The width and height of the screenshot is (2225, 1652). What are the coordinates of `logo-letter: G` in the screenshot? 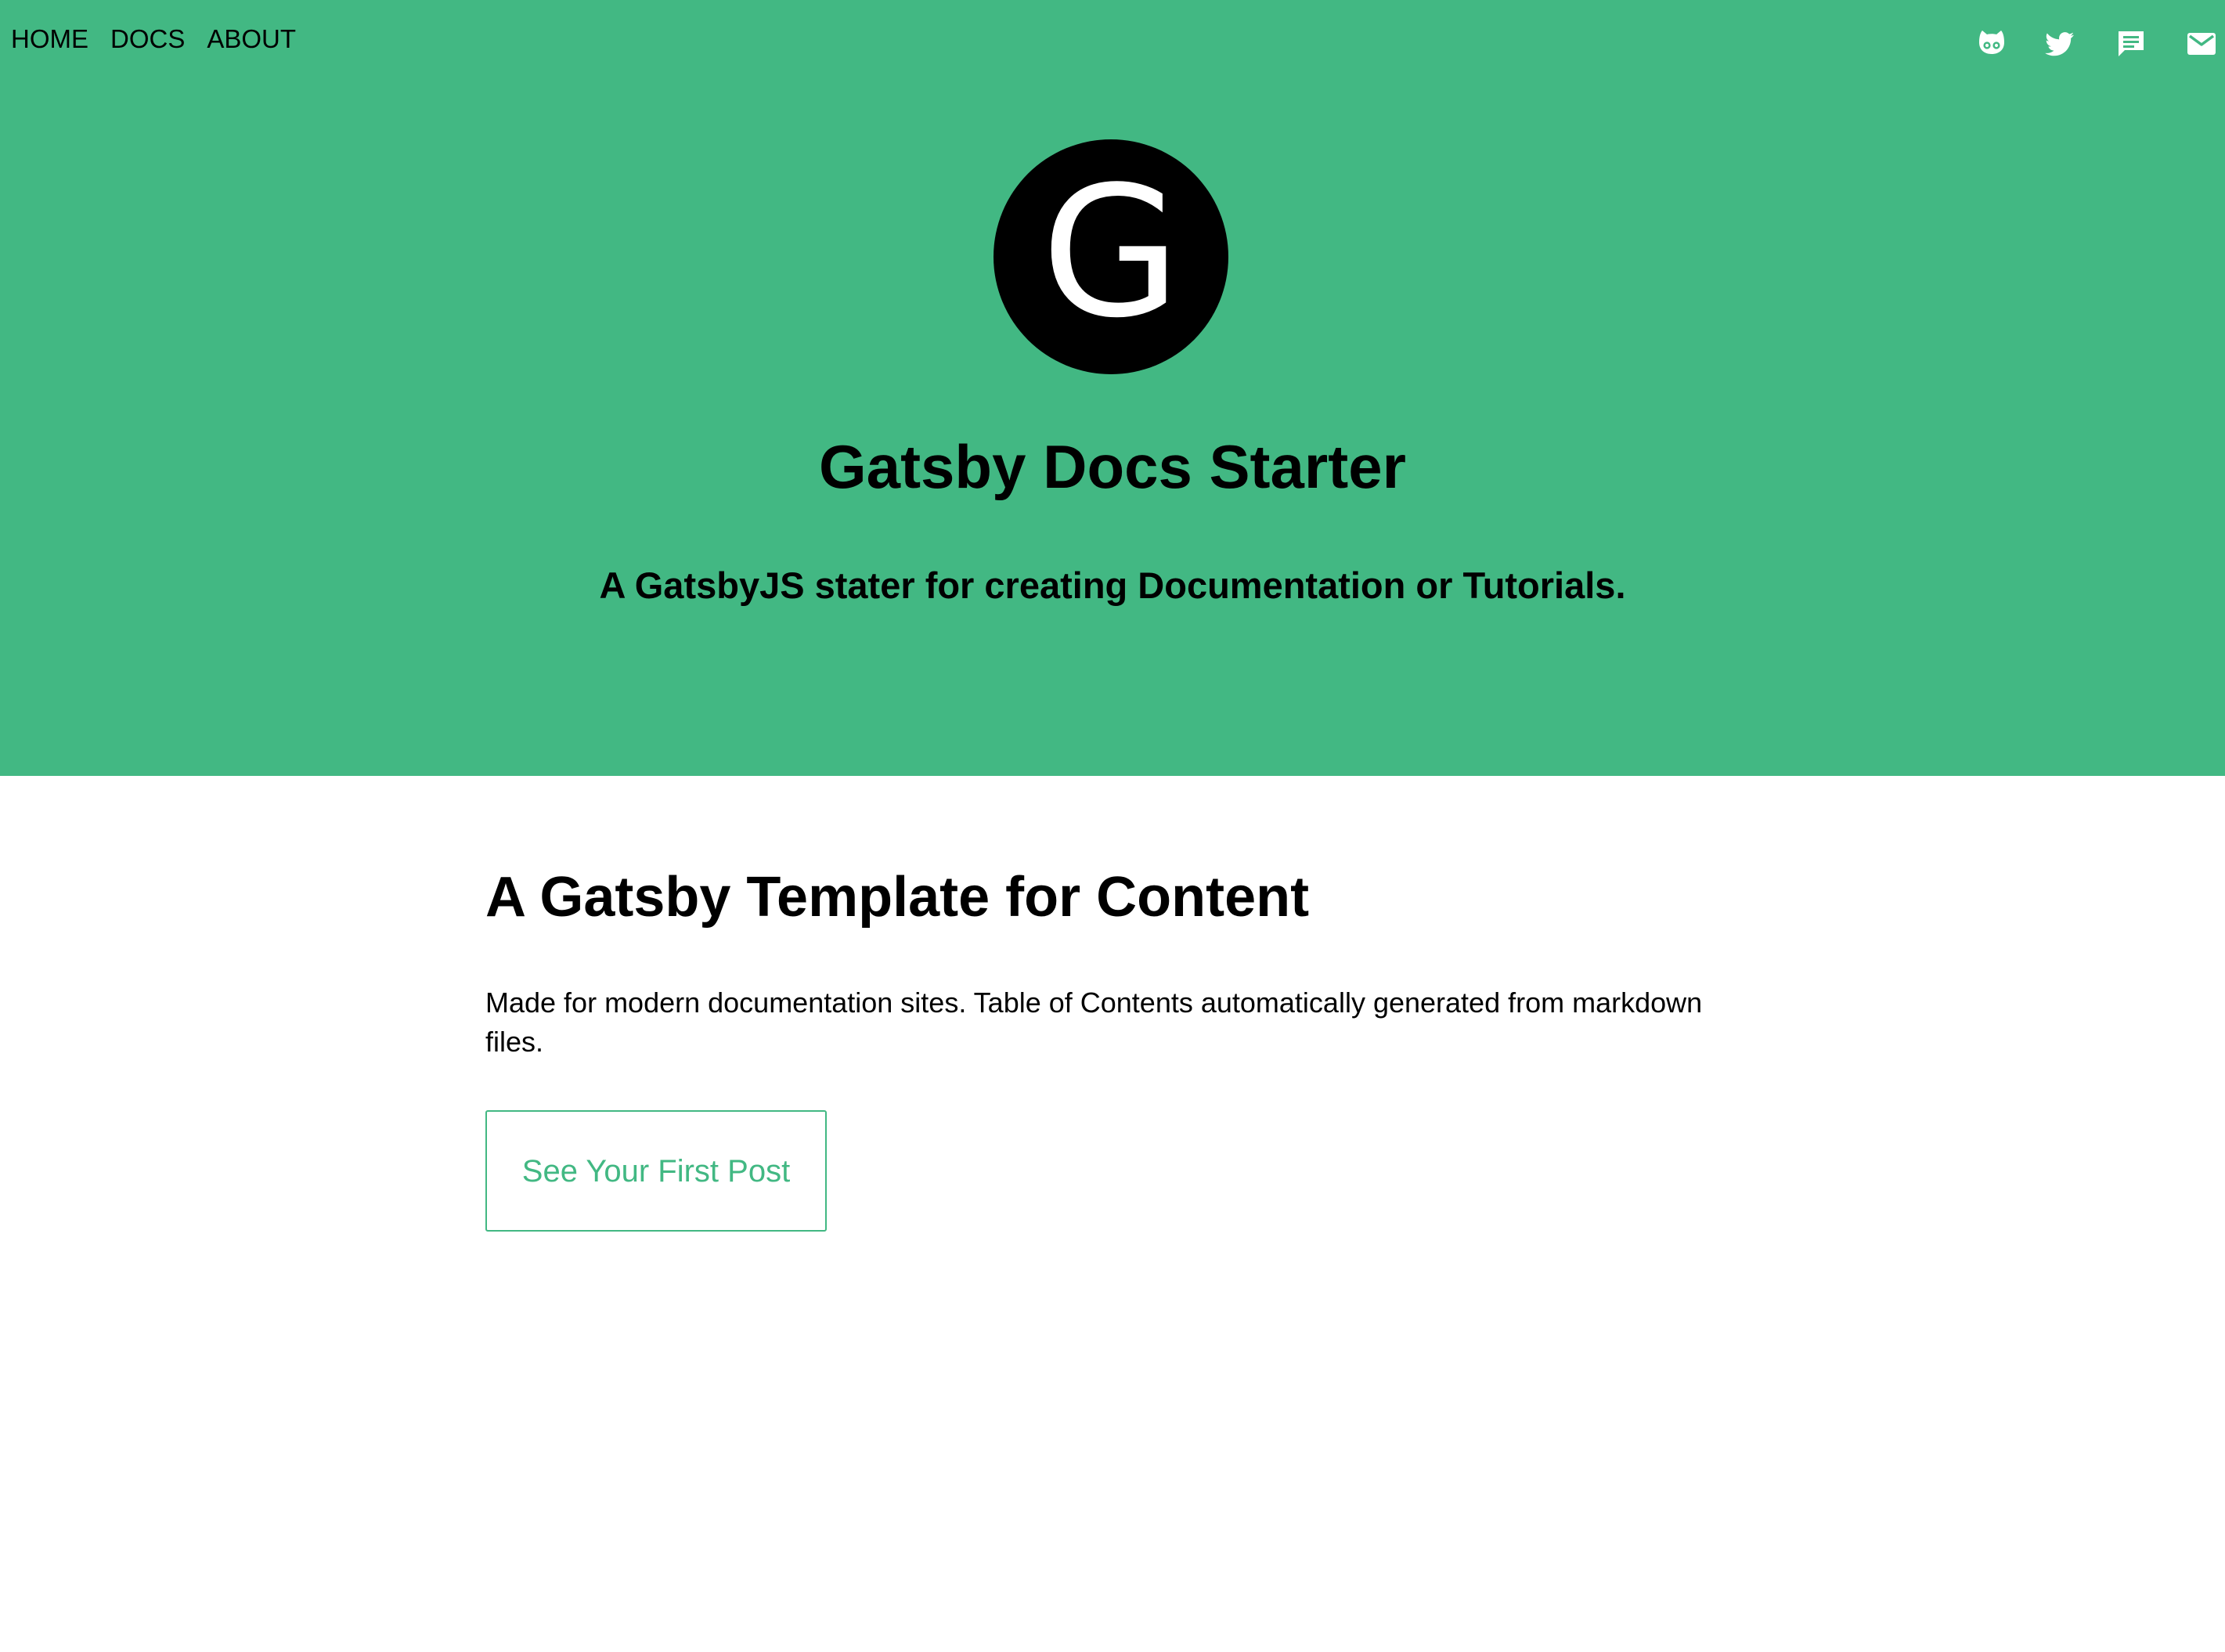 It's located at (1110, 253).